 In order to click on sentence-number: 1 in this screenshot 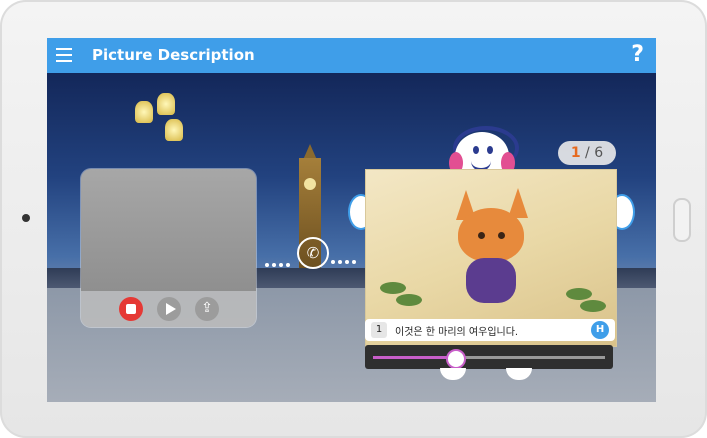, I will do `click(379, 330)`.